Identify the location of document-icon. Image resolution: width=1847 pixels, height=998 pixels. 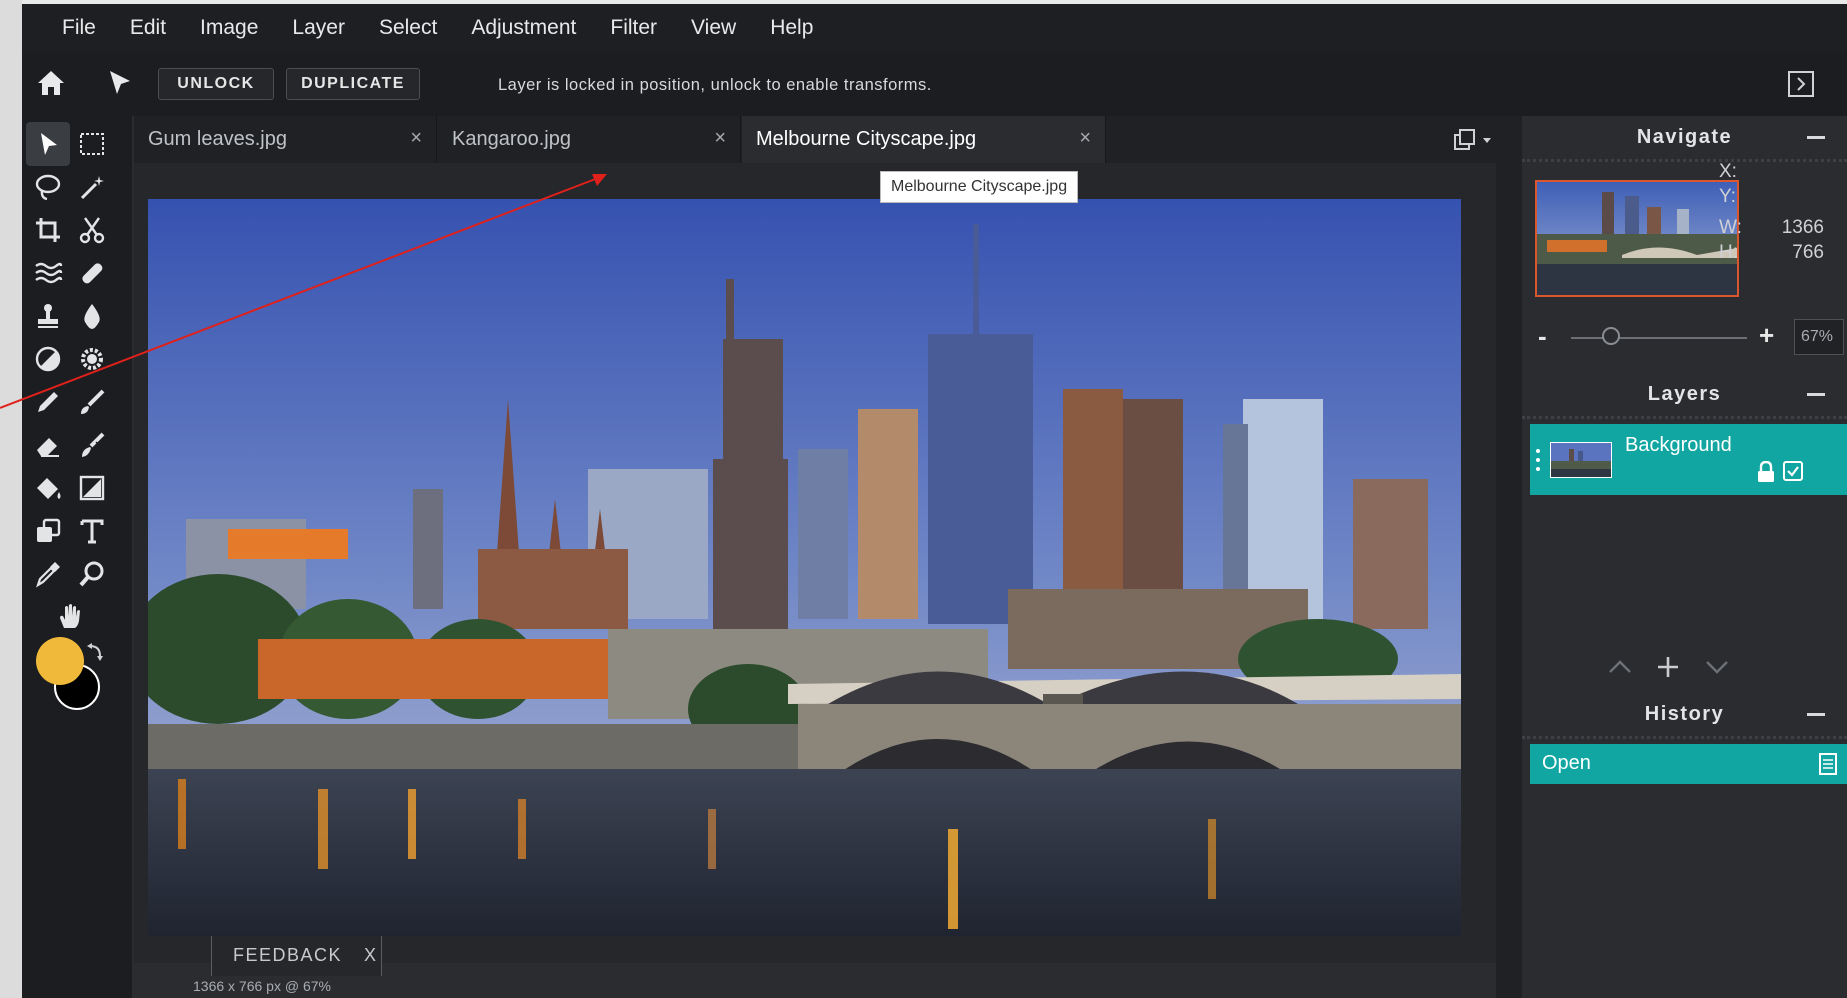
(1828, 764).